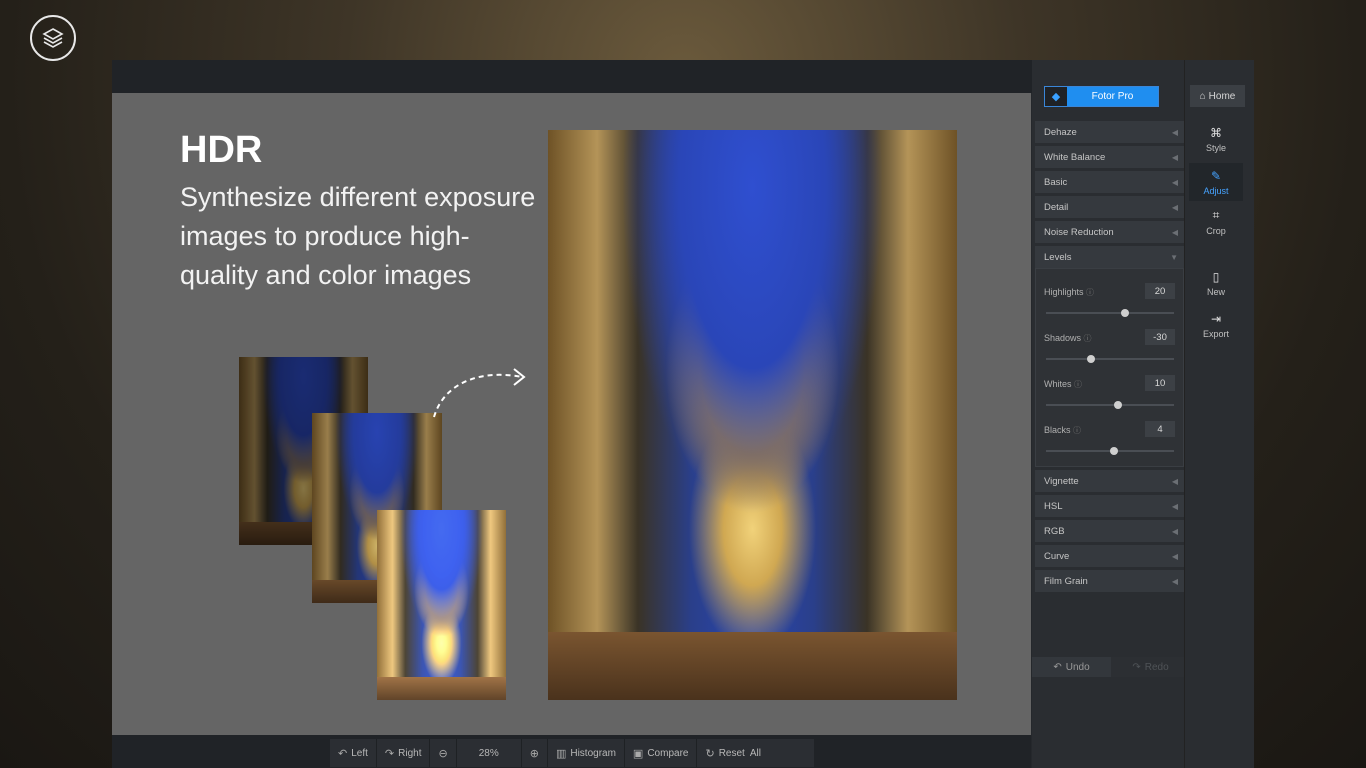  Describe the element at coordinates (1216, 215) in the screenshot. I see `crop-icon: ⌗` at that location.